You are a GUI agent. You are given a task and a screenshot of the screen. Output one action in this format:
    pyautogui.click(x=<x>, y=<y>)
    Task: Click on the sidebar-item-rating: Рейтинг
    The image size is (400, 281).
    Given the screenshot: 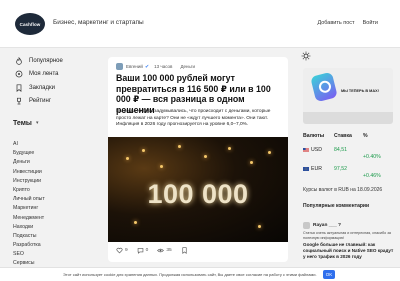 What is the action you would take?
    pyautogui.click(x=39, y=102)
    